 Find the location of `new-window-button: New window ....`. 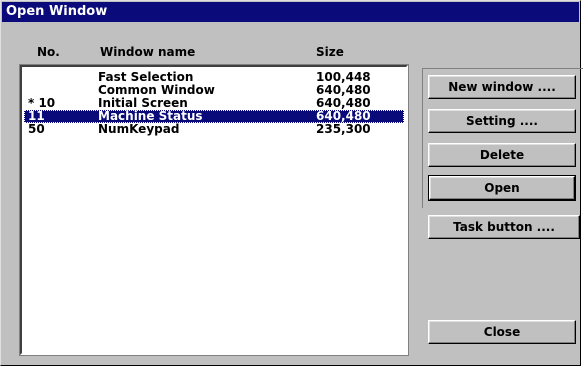

new-window-button: New window .... is located at coordinates (502, 87).